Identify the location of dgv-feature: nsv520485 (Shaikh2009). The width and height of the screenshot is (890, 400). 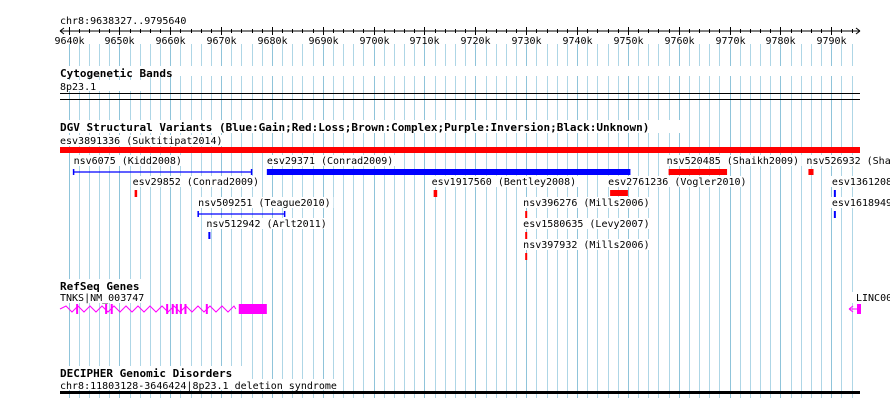
(733, 165).